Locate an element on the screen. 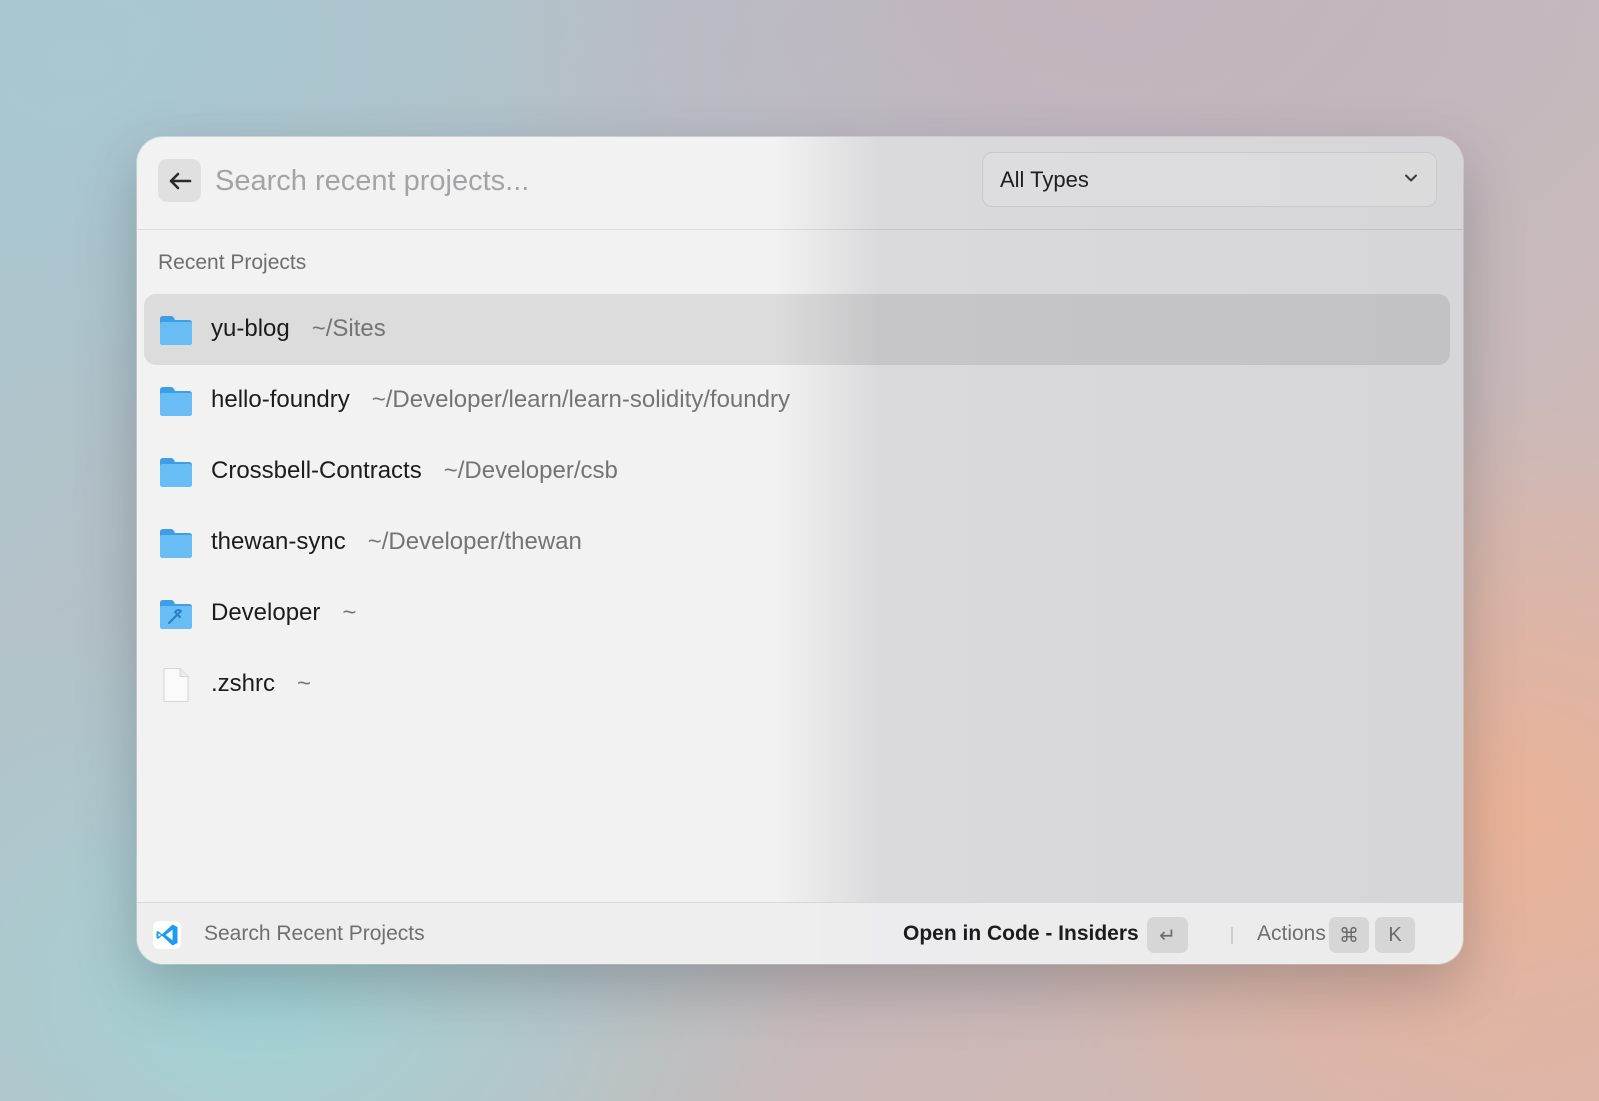 This screenshot has height=1101, width=1599. k-key-hint: K is located at coordinates (1395, 935).